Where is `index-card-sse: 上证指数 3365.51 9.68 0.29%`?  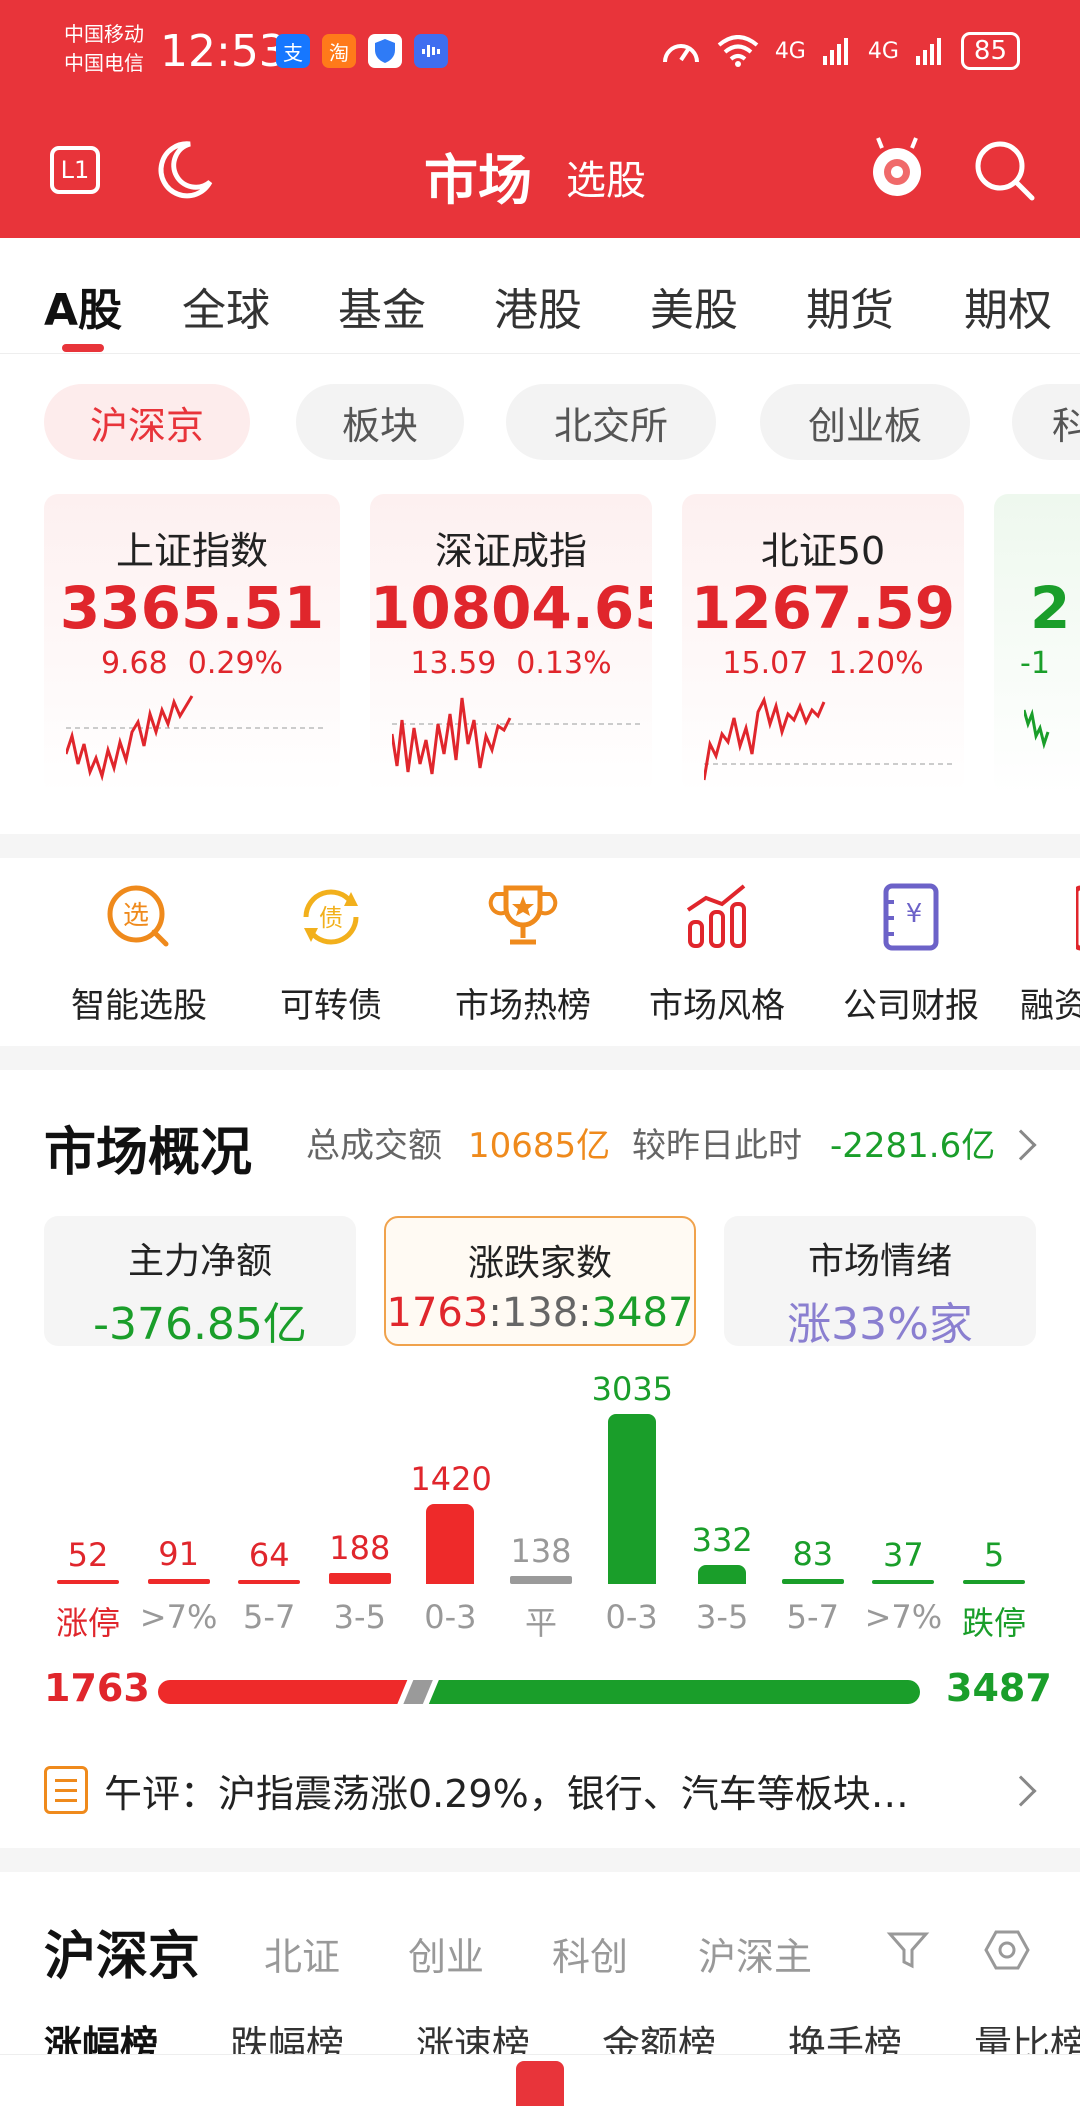 index-card-sse: 上证指数 3365.51 9.68 0.29% is located at coordinates (192, 644).